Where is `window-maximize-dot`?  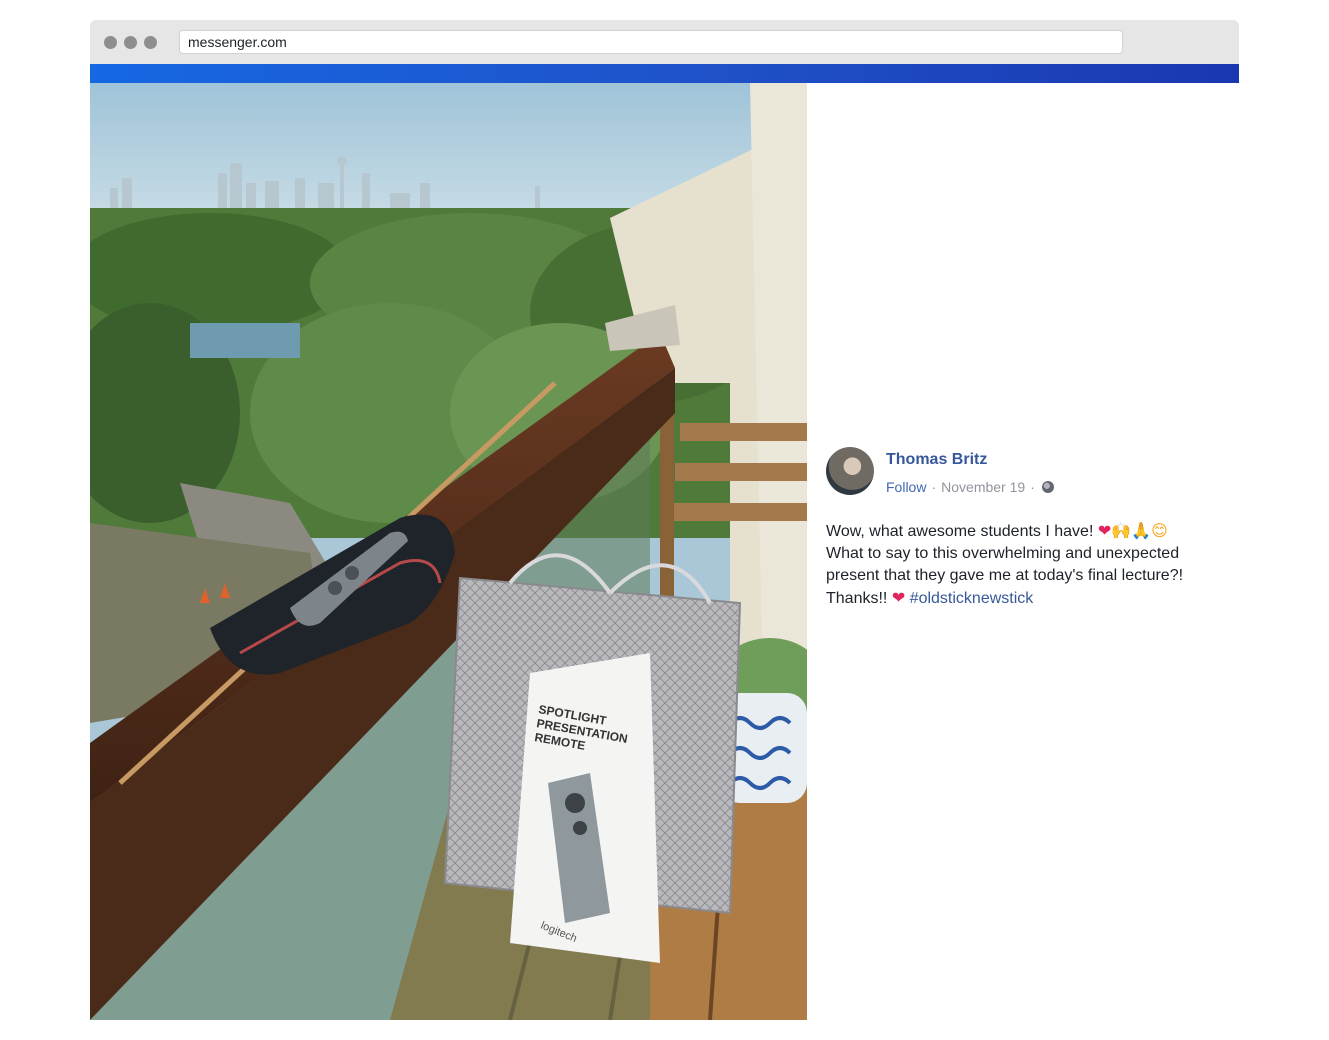
window-maximize-dot is located at coordinates (150, 42).